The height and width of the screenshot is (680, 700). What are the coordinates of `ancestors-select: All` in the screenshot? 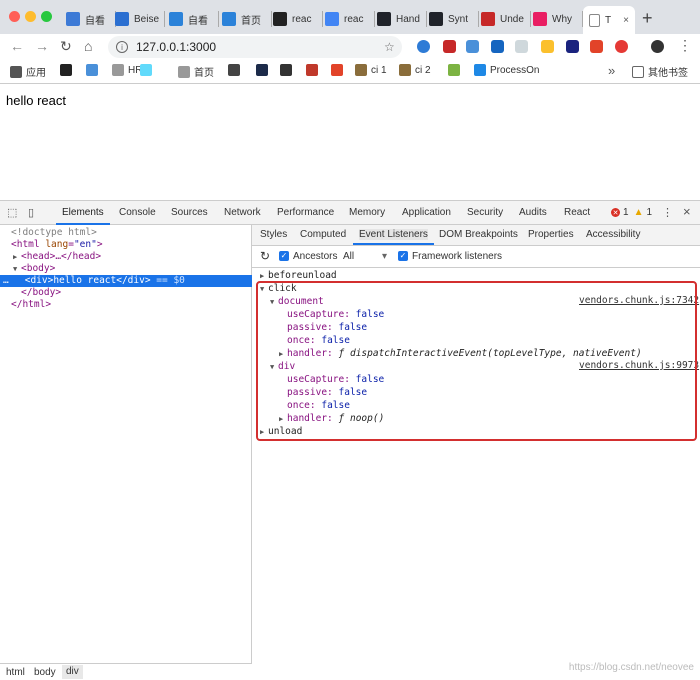 It's located at (348, 256).